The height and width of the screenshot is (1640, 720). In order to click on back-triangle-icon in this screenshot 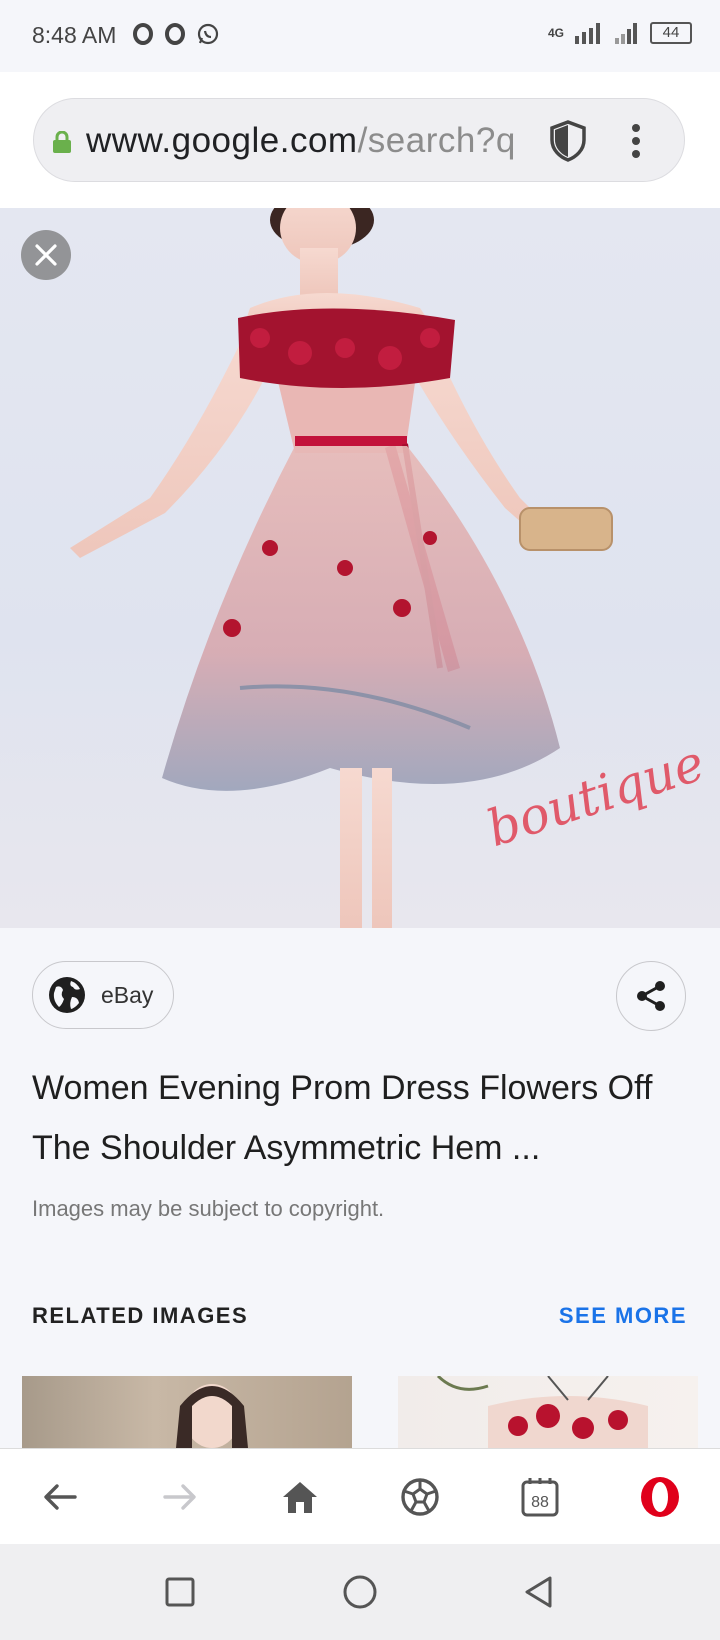, I will do `click(538, 1592)`.